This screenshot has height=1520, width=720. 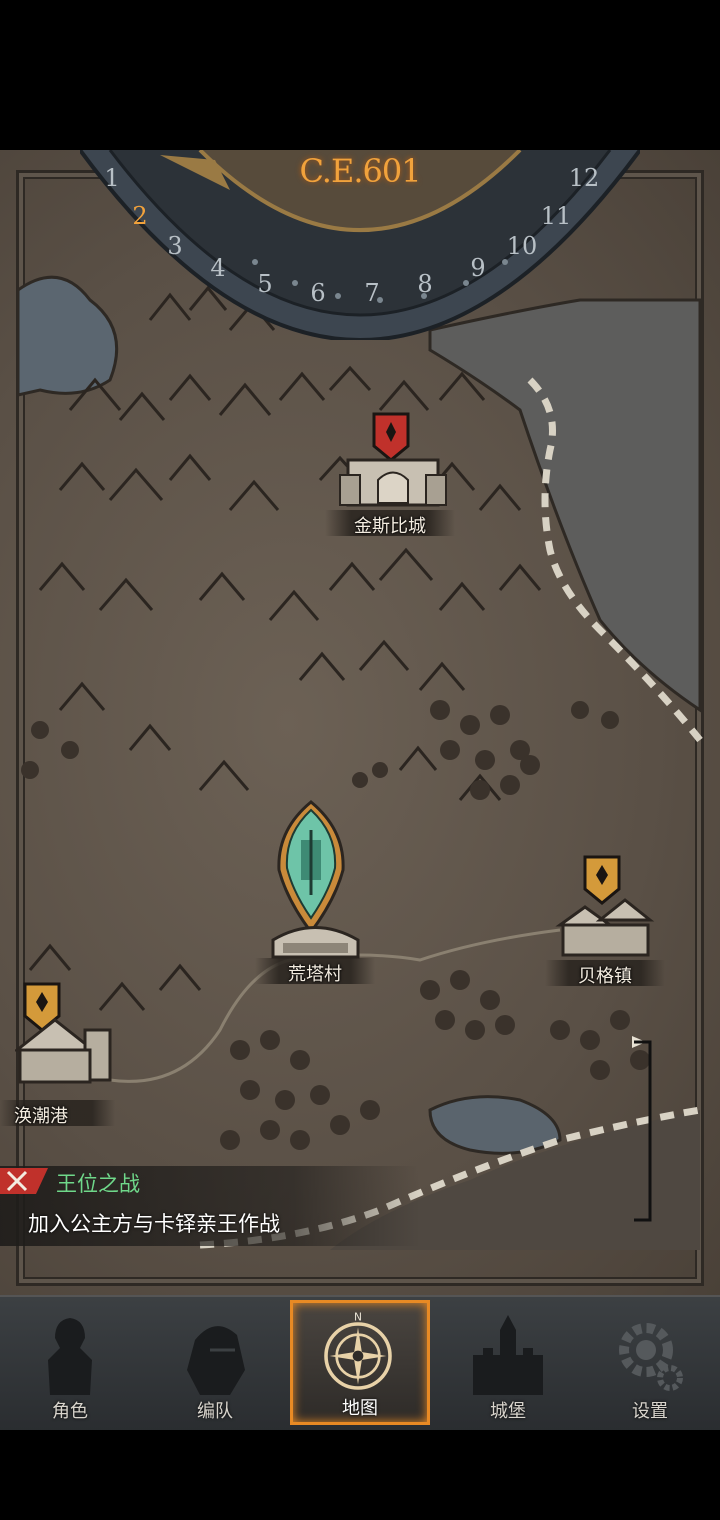 I want to click on compass-n-label: N, so click(x=358, y=1316).